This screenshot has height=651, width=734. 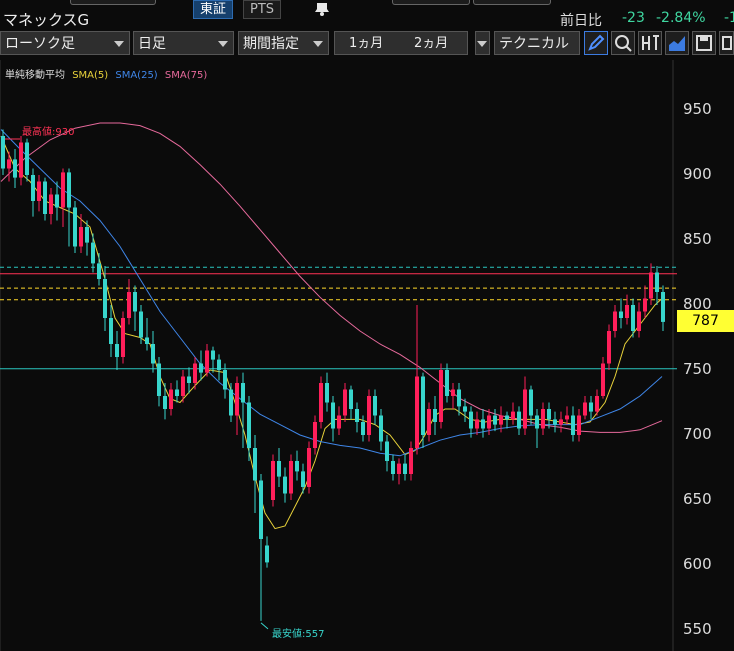 What do you see at coordinates (65, 43) in the screenshot?
I see `chart-type-select: ローソク足` at bounding box center [65, 43].